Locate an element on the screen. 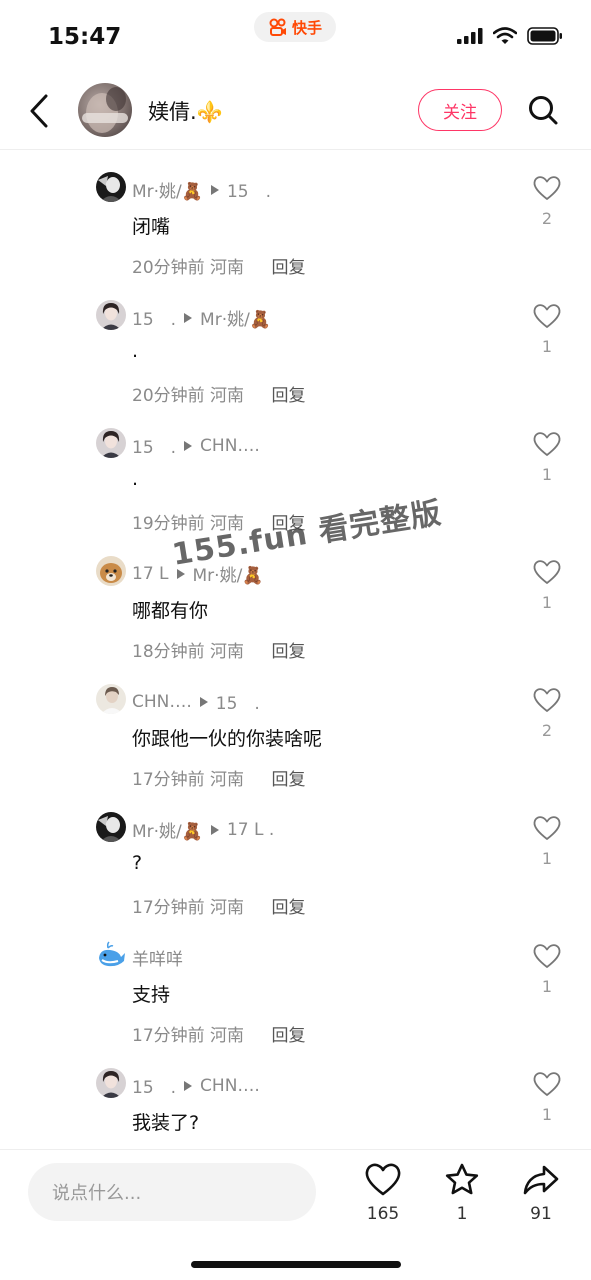 This screenshot has height=1280, width=591. follow-button: 关注 is located at coordinates (460, 110).